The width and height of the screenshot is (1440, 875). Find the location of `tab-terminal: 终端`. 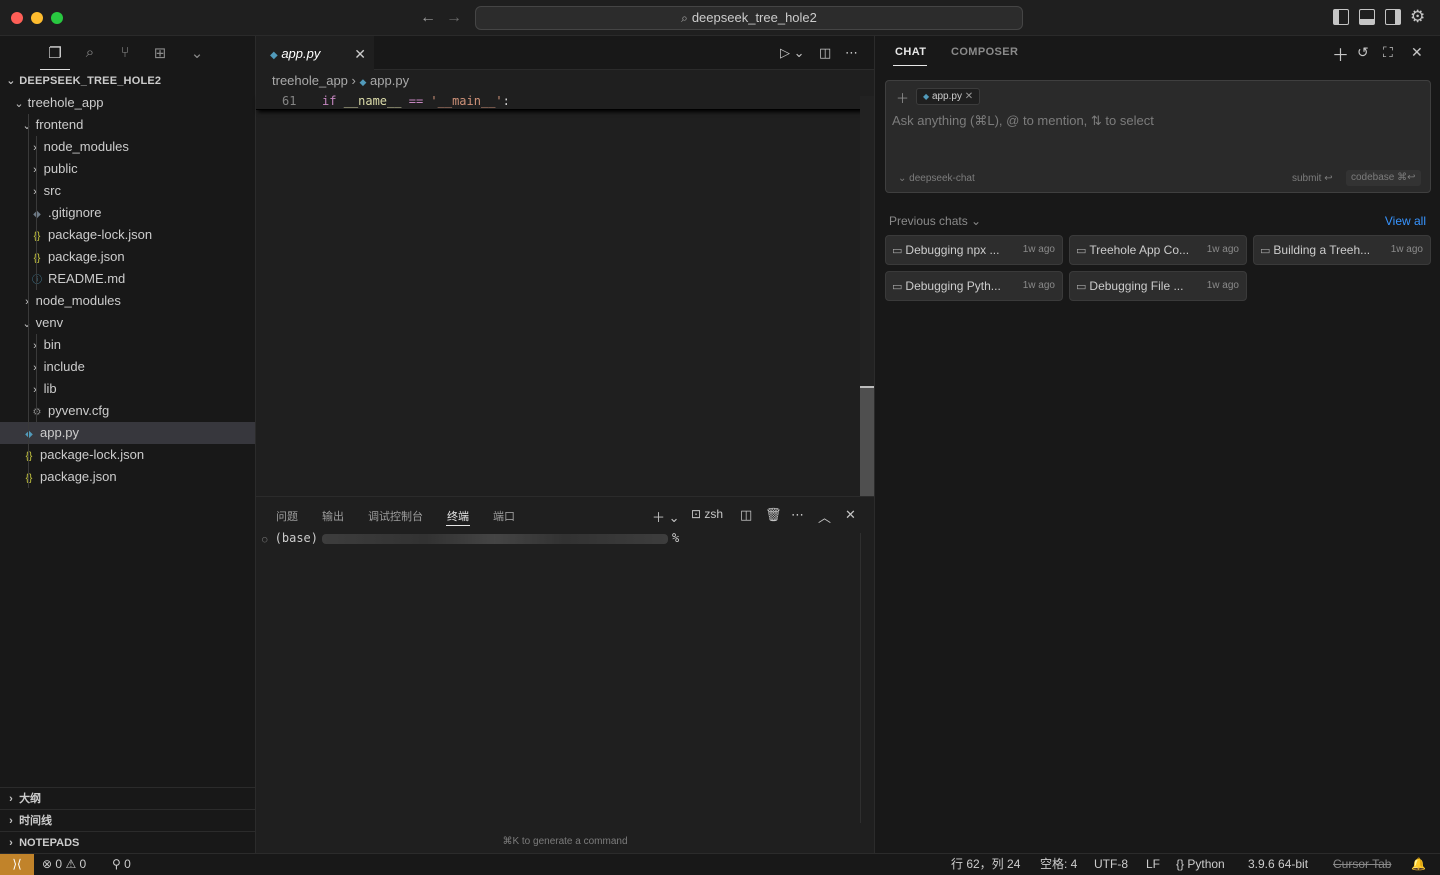

tab-terminal: 终端 is located at coordinates (458, 516).